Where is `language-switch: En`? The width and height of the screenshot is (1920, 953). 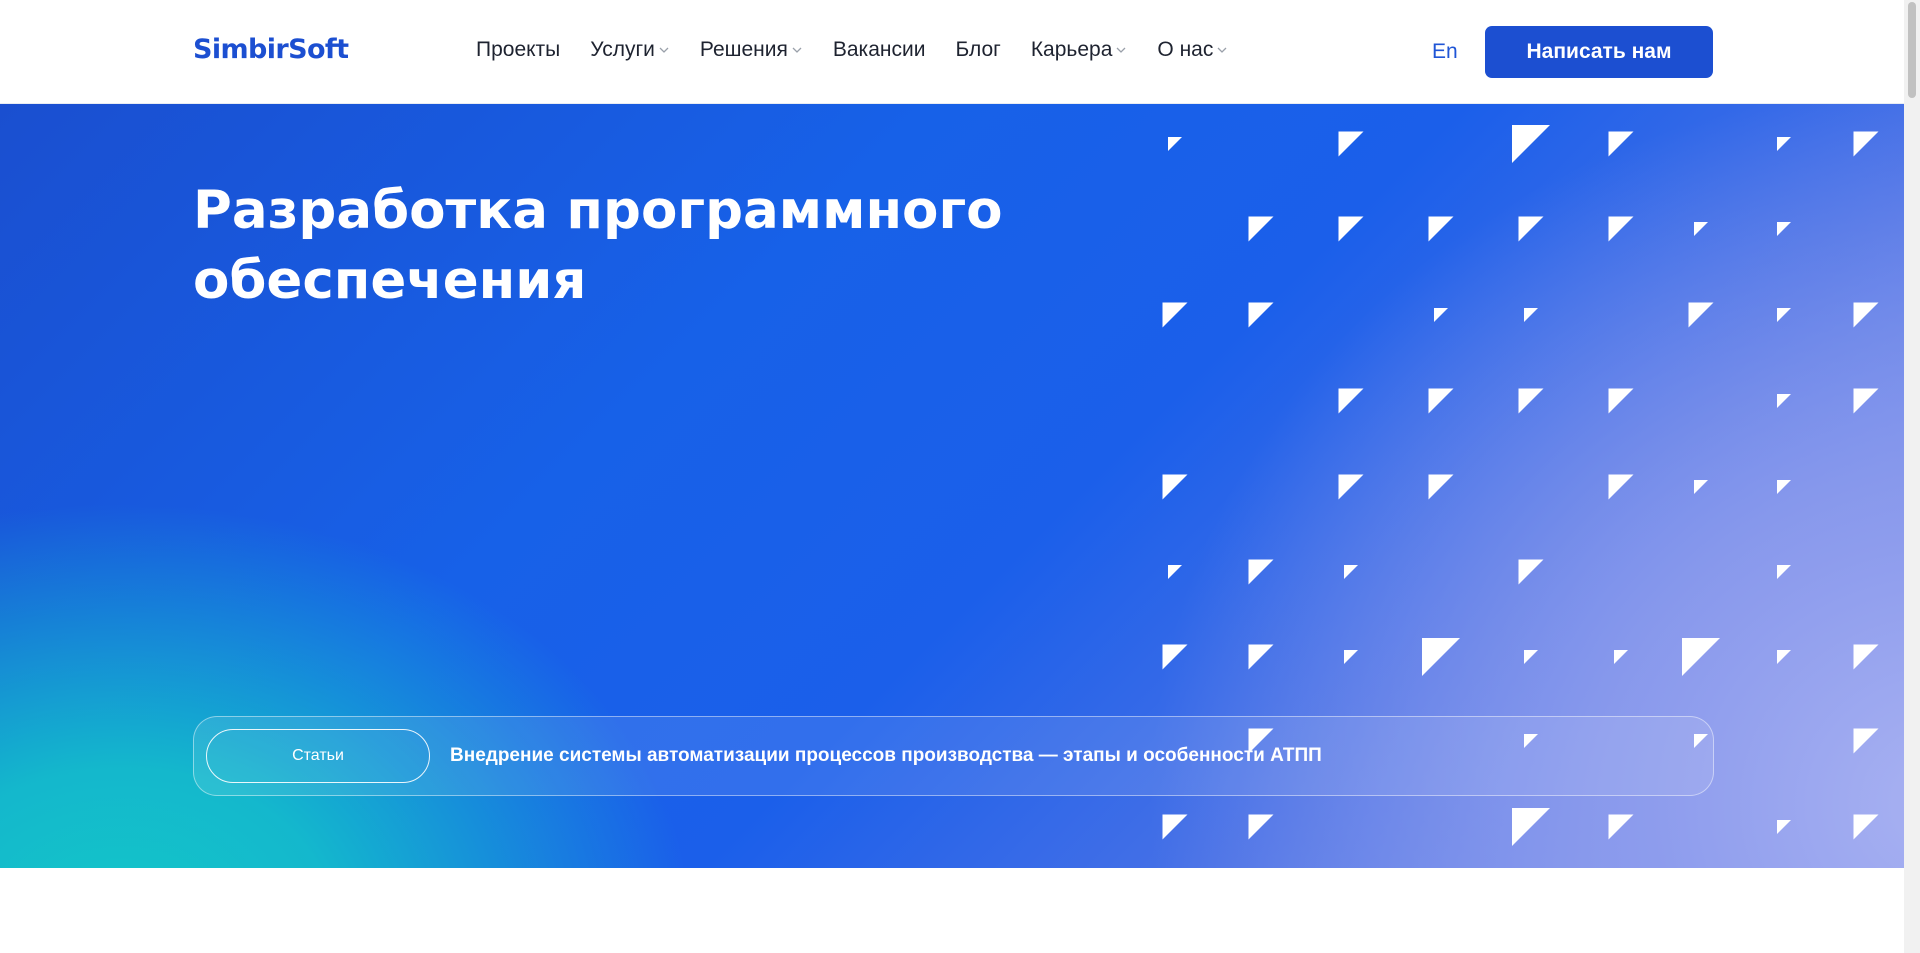 language-switch: En is located at coordinates (1445, 52).